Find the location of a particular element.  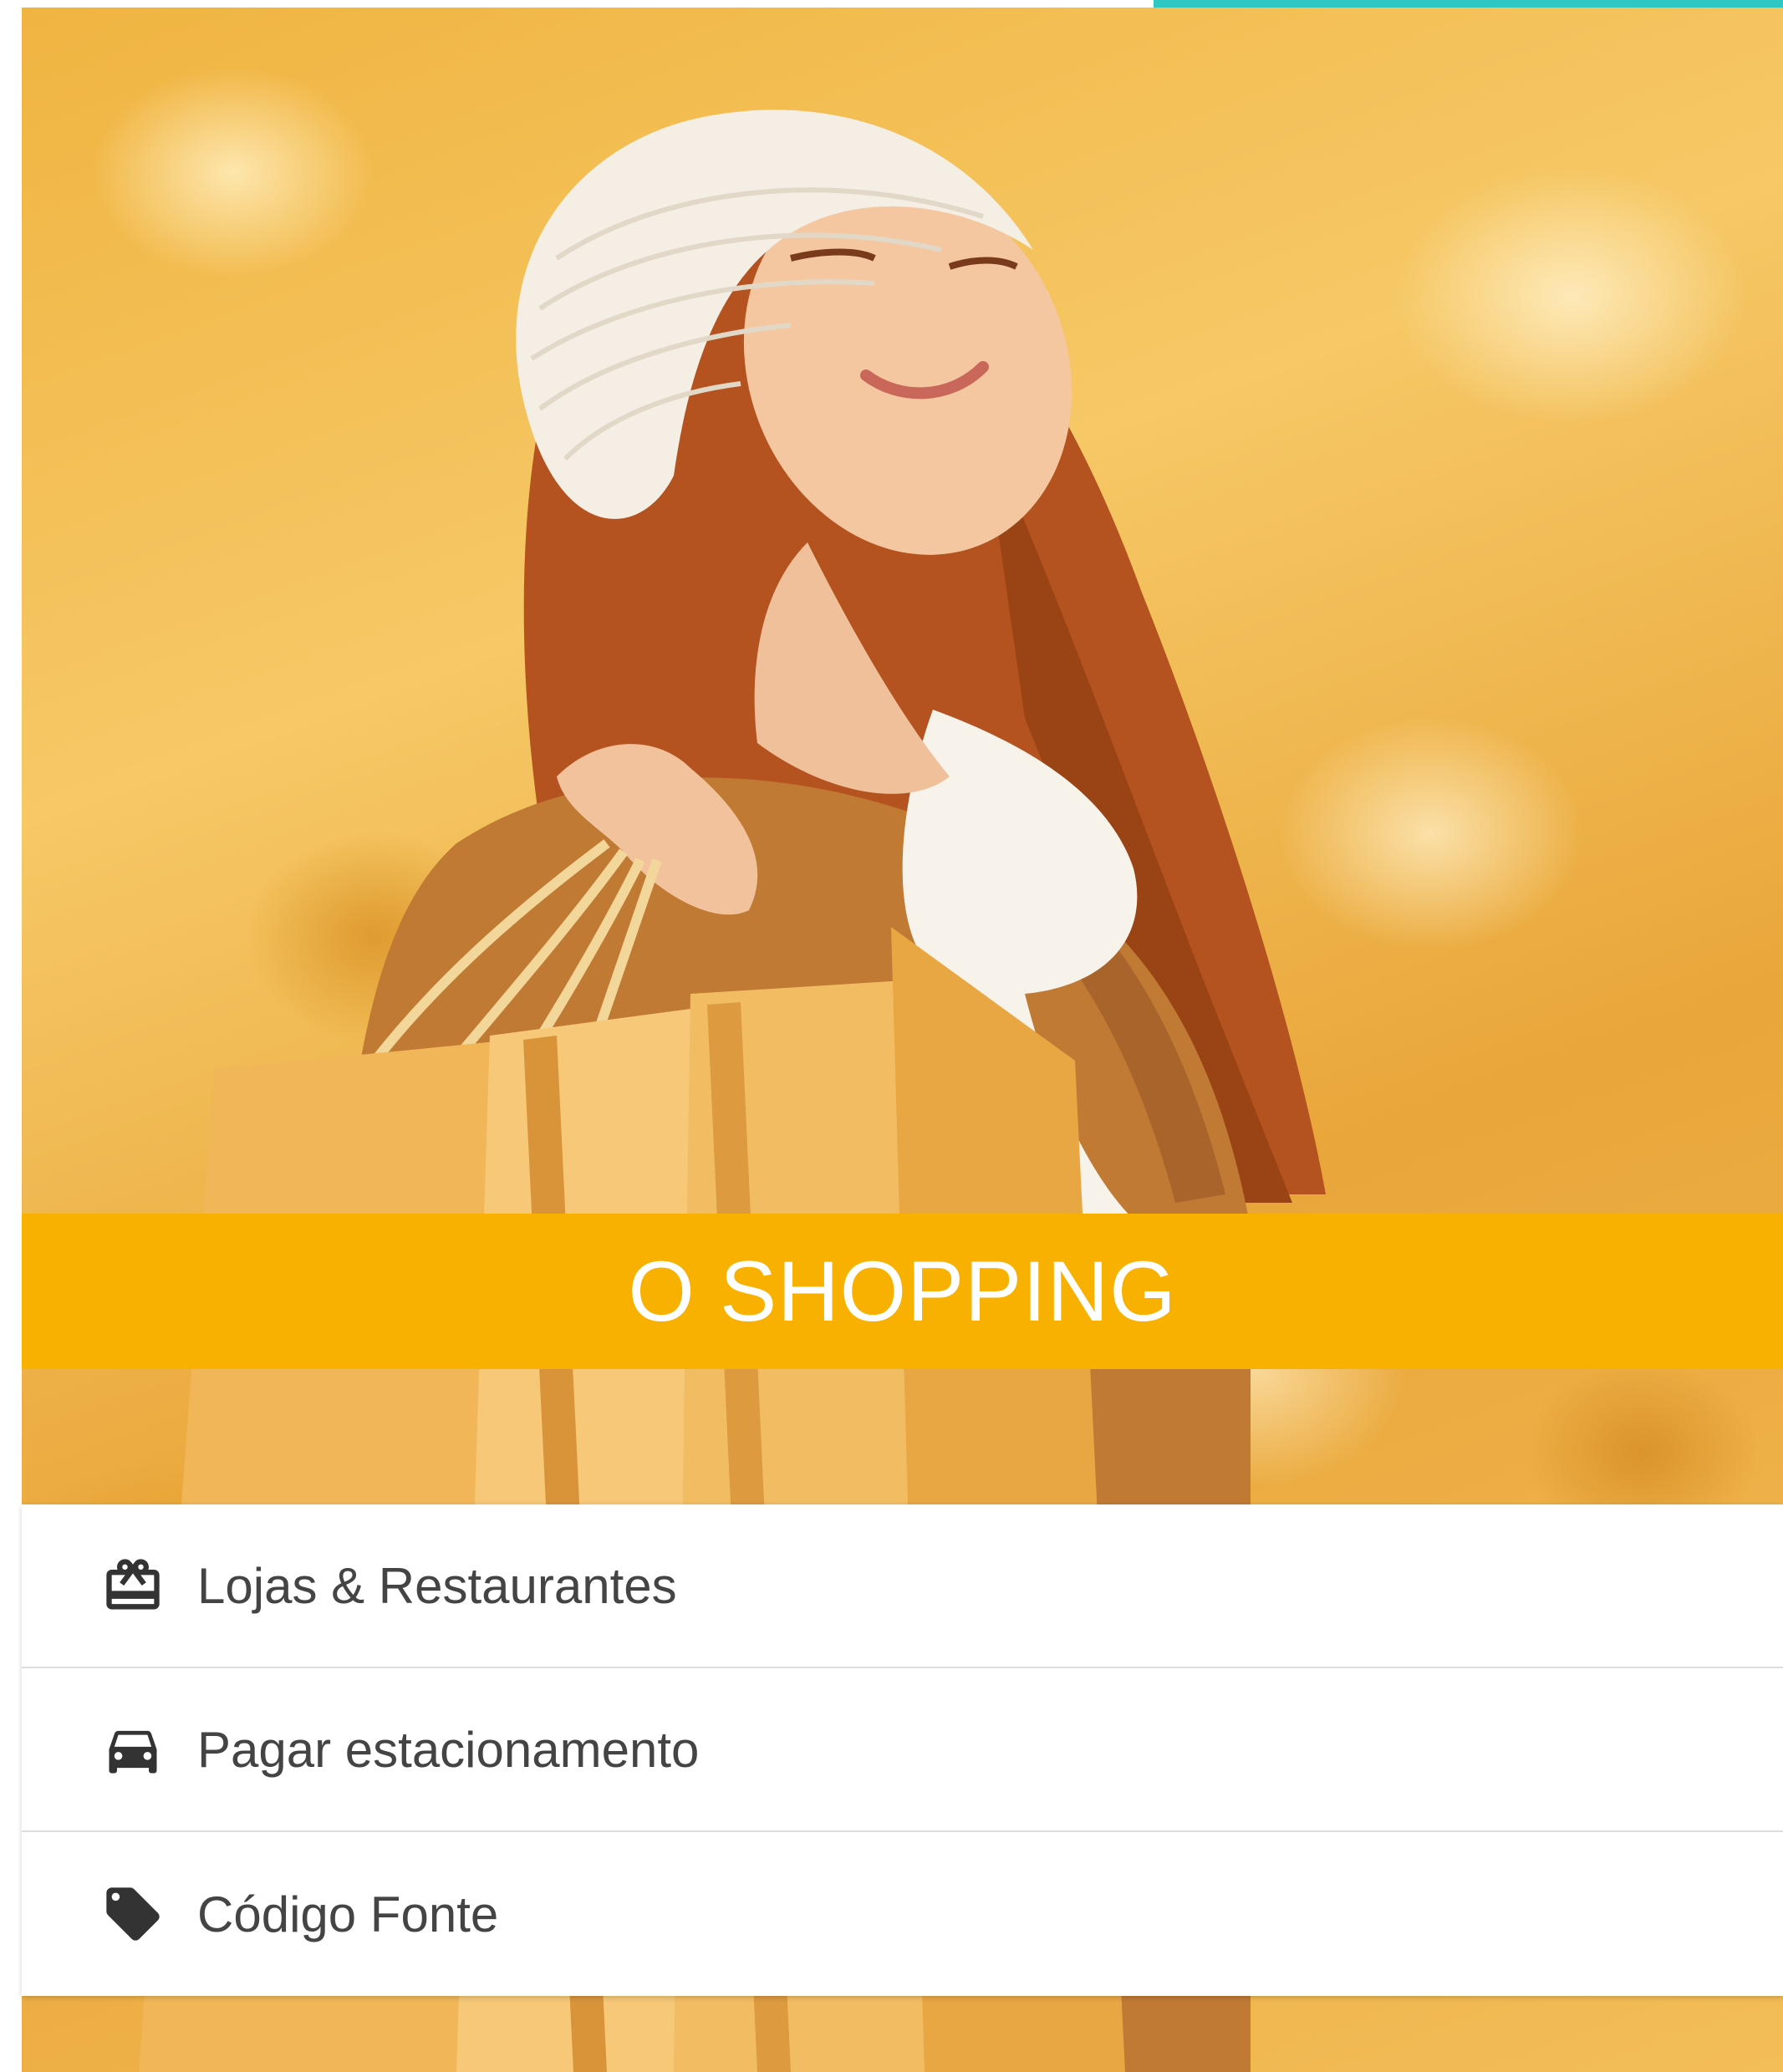

menu-item-label: Lojas & Restaurantes is located at coordinates (437, 1585).